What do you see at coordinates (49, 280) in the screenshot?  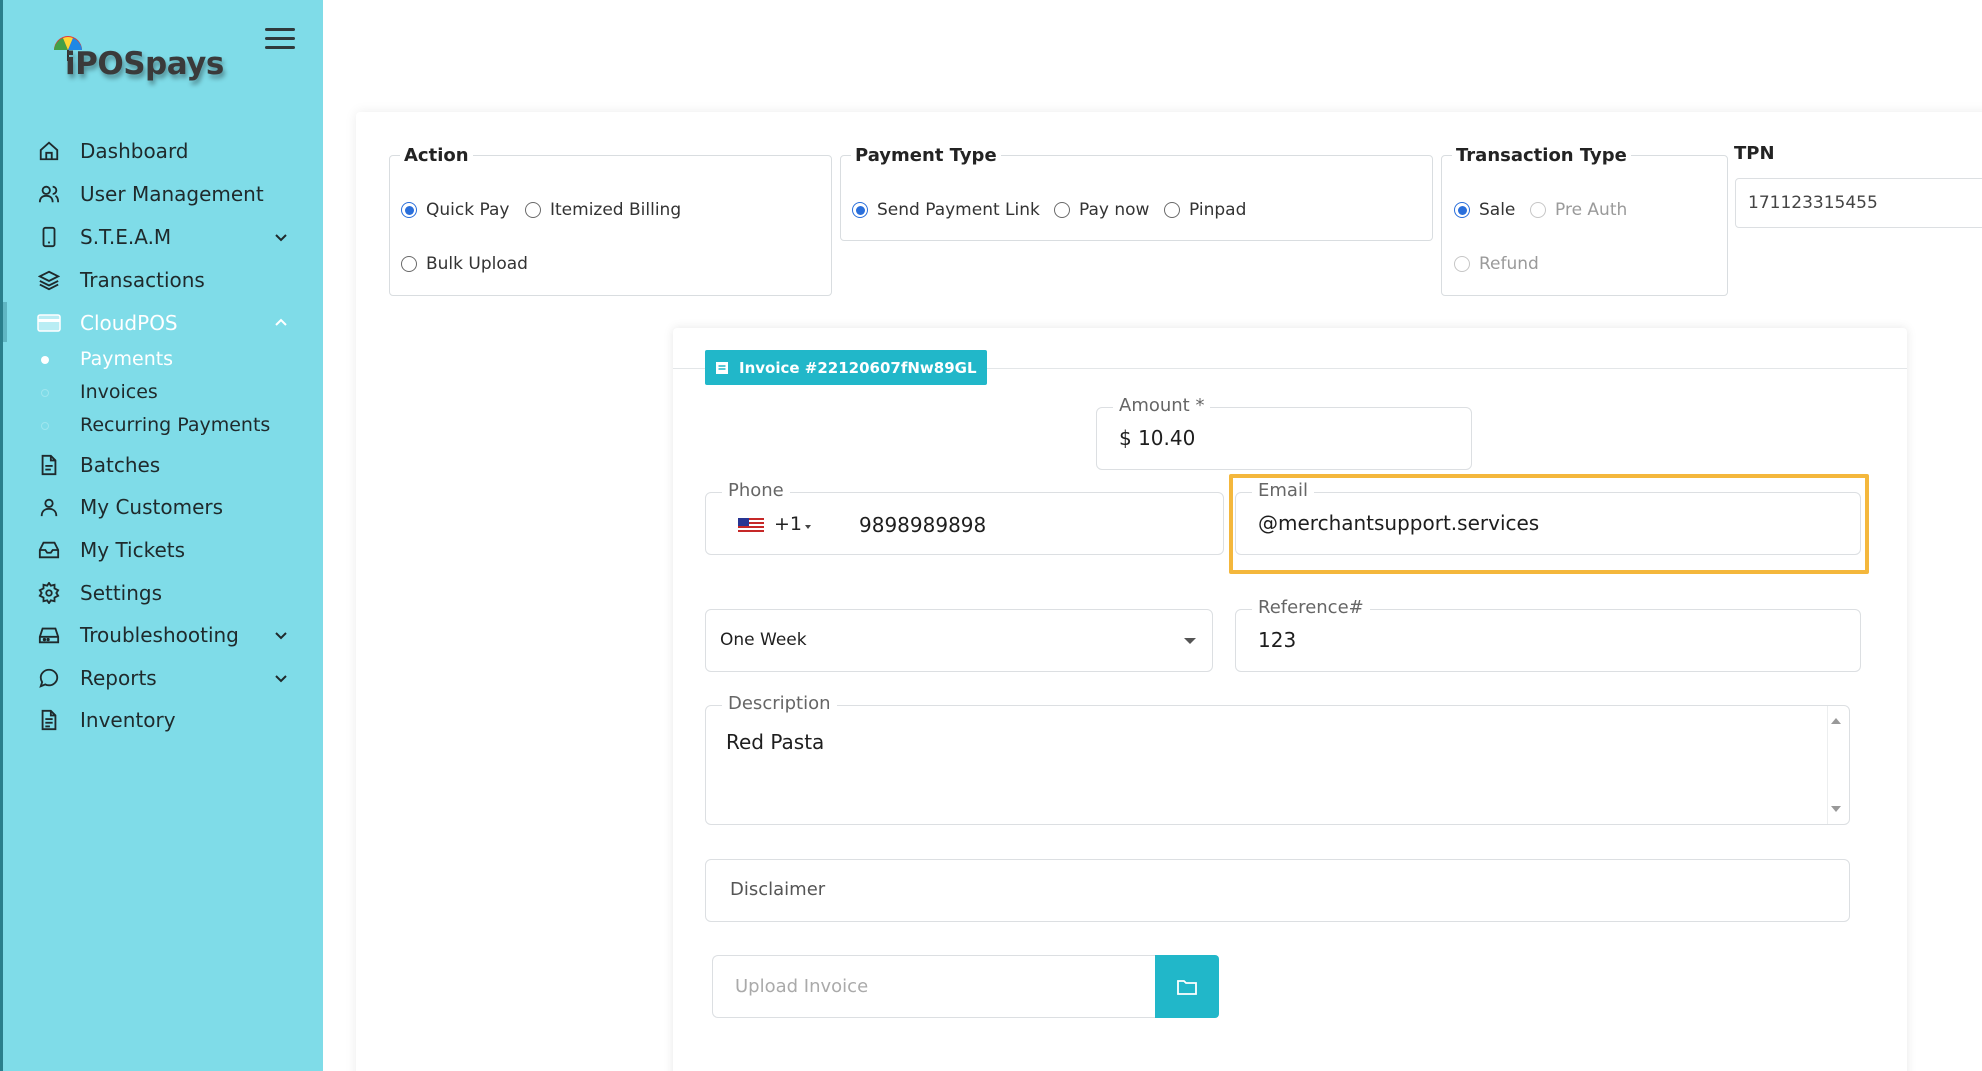 I see `layers-icon` at bounding box center [49, 280].